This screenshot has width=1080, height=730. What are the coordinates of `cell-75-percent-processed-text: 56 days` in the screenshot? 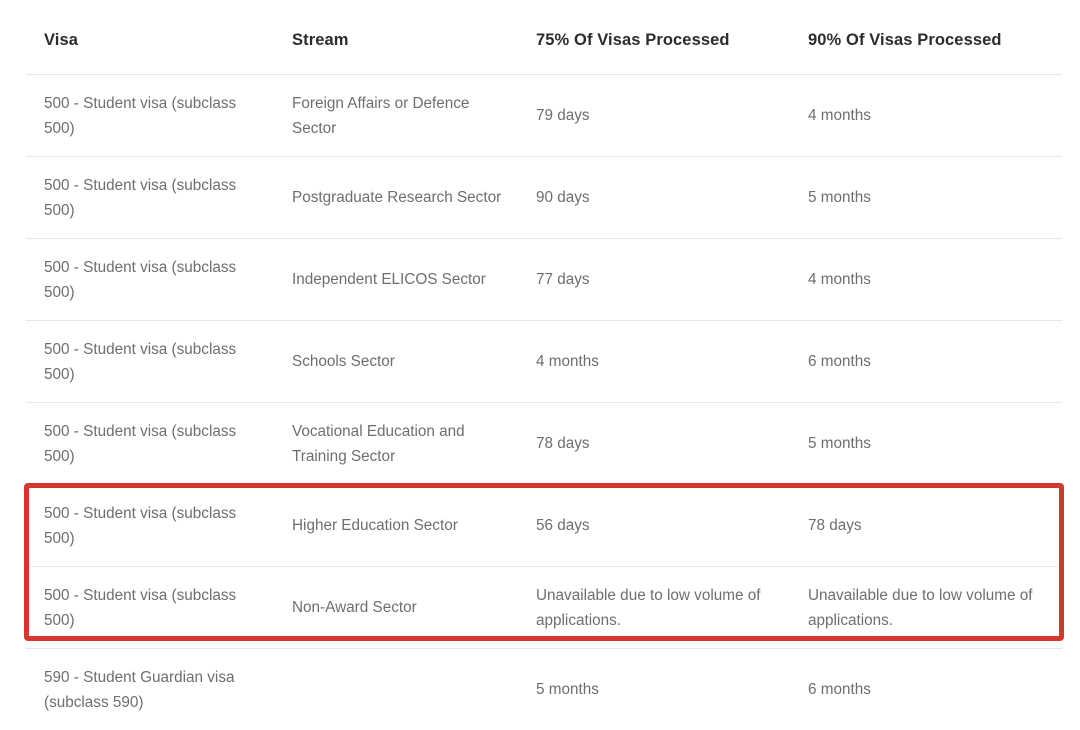 It's located at (656, 525).